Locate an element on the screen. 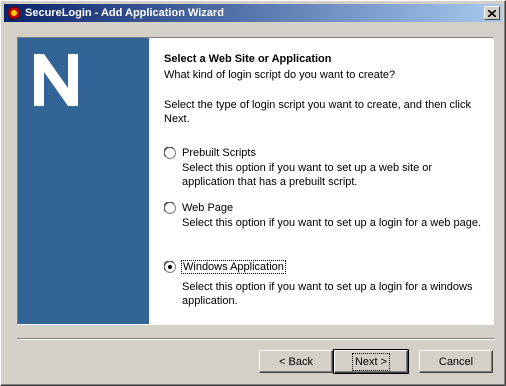 The image size is (506, 386). page-heading: Select a Web Site or Application is located at coordinates (248, 59).